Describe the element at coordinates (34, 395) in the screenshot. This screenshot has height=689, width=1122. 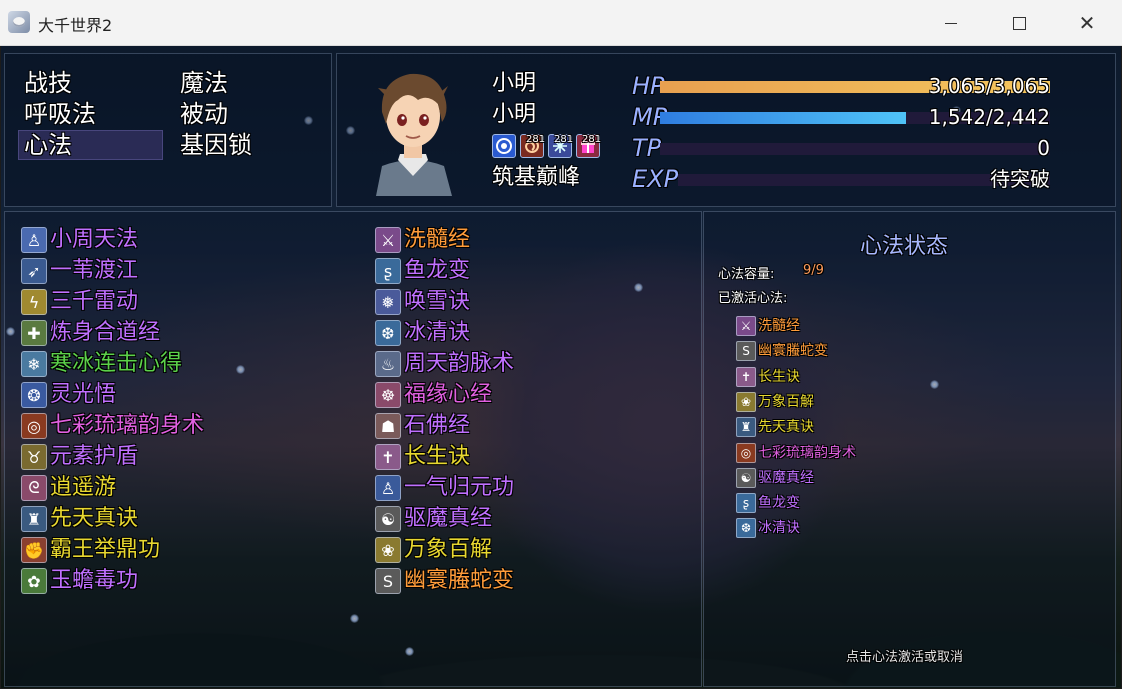
I see `spirit-icon: ❂` at that location.